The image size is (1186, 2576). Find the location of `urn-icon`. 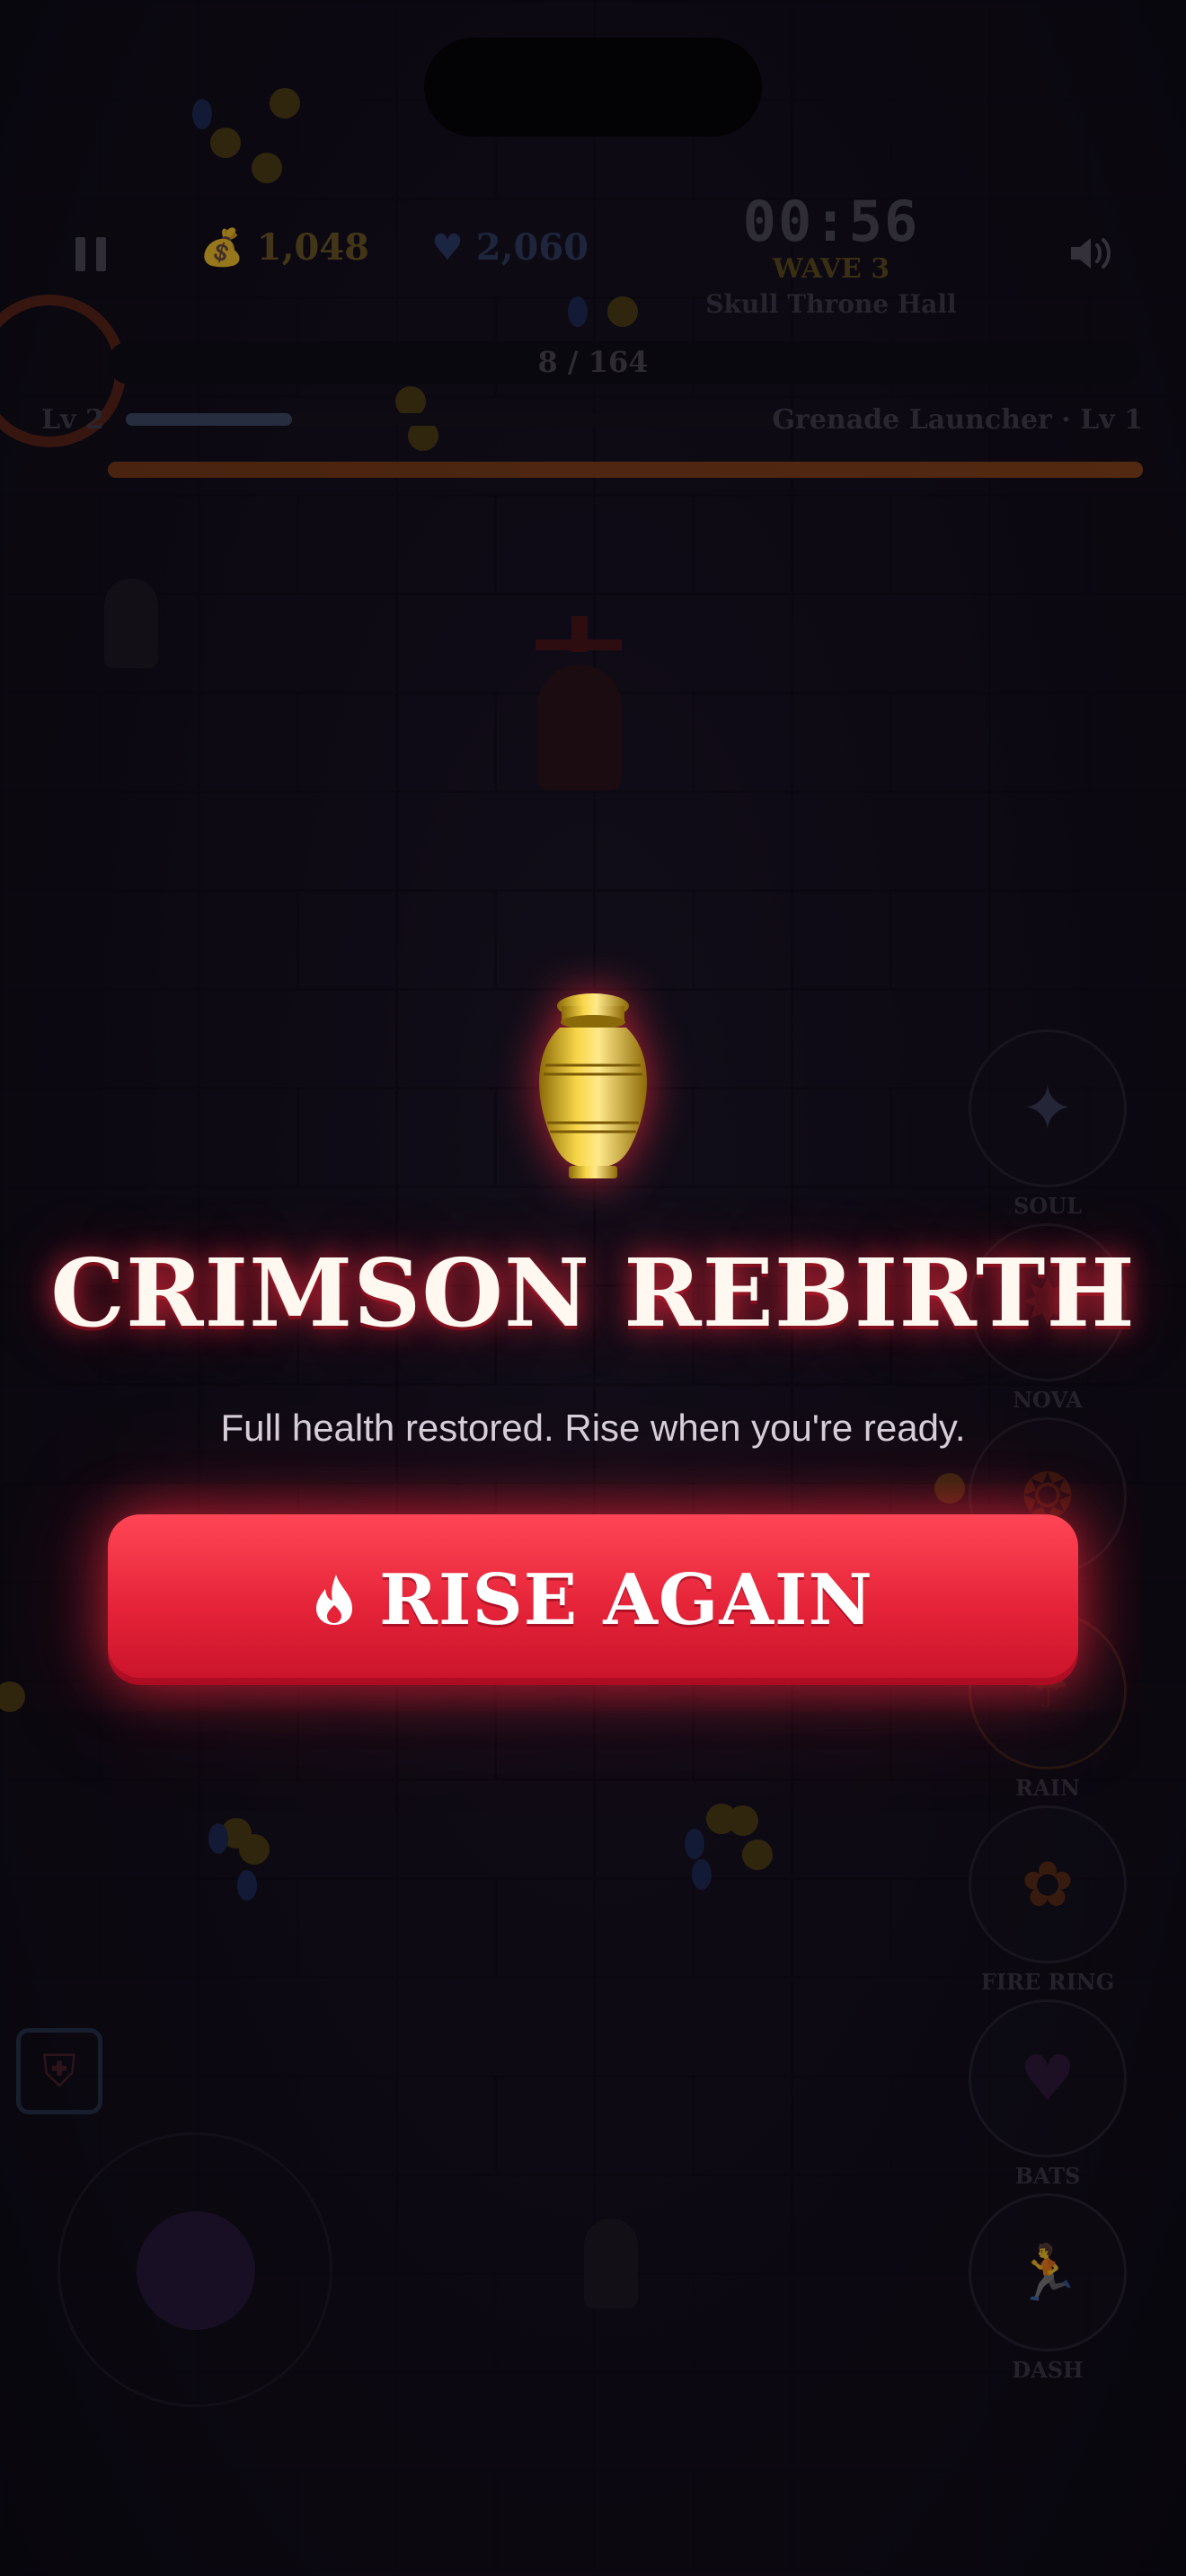

urn-icon is located at coordinates (593, 1087).